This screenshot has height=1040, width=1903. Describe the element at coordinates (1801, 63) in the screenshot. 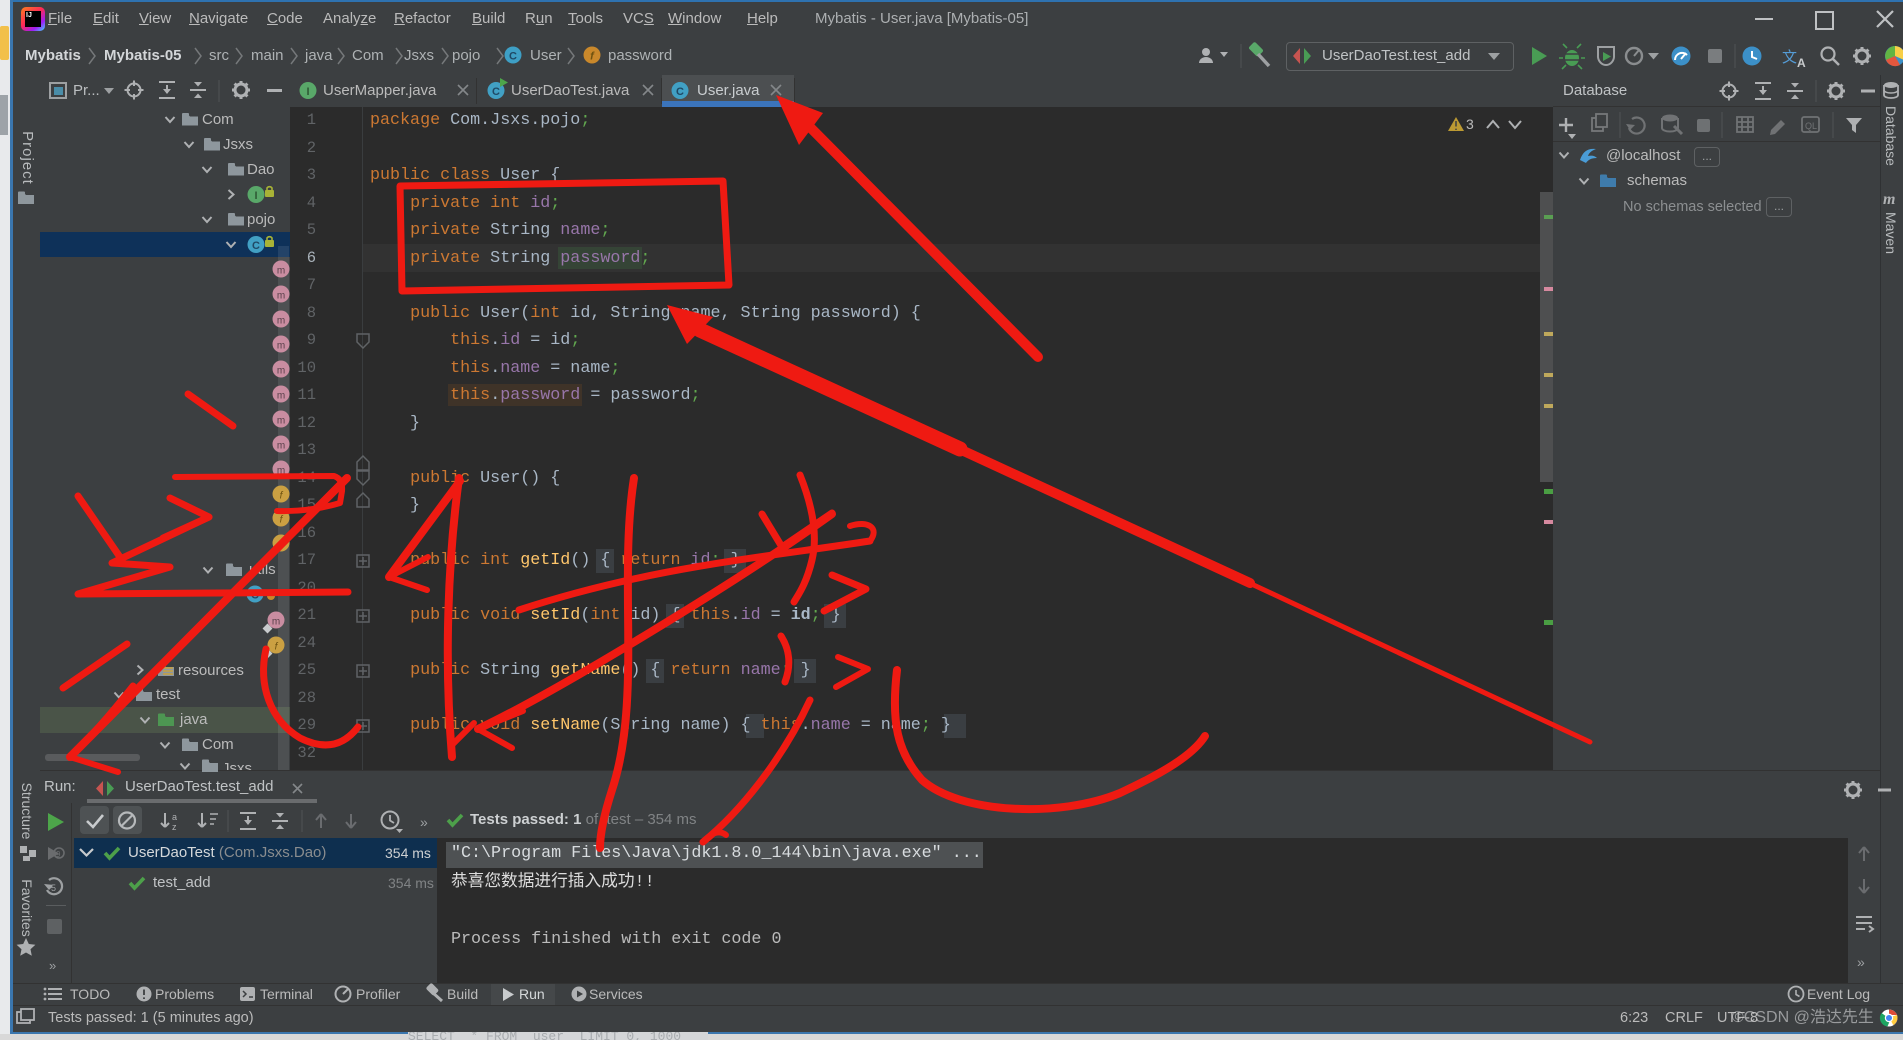

I see `svg-text: A` at that location.